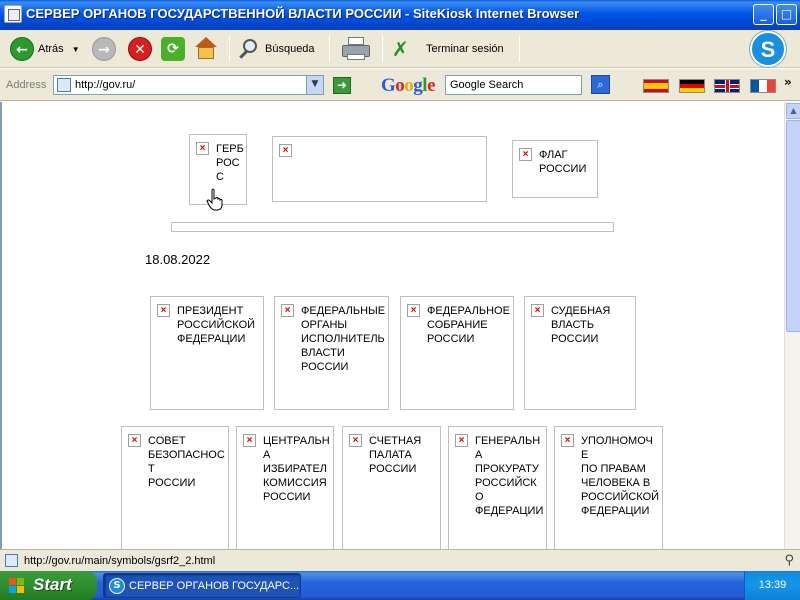 This screenshot has width=800, height=600. What do you see at coordinates (230, 163) in the screenshot?
I see `coat-of-arms-label: ГЕРБ РОСС` at bounding box center [230, 163].